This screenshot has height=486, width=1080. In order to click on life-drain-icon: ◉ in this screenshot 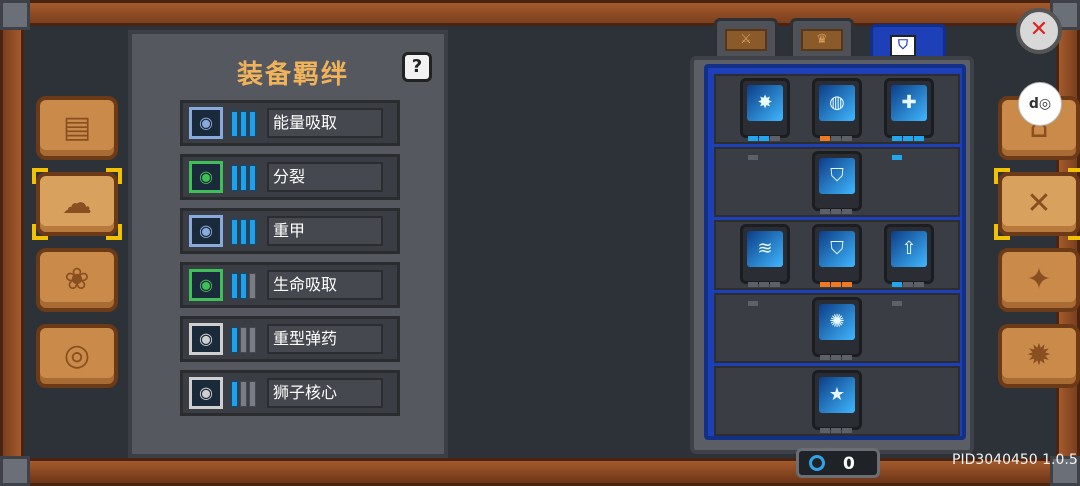, I will do `click(206, 285)`.